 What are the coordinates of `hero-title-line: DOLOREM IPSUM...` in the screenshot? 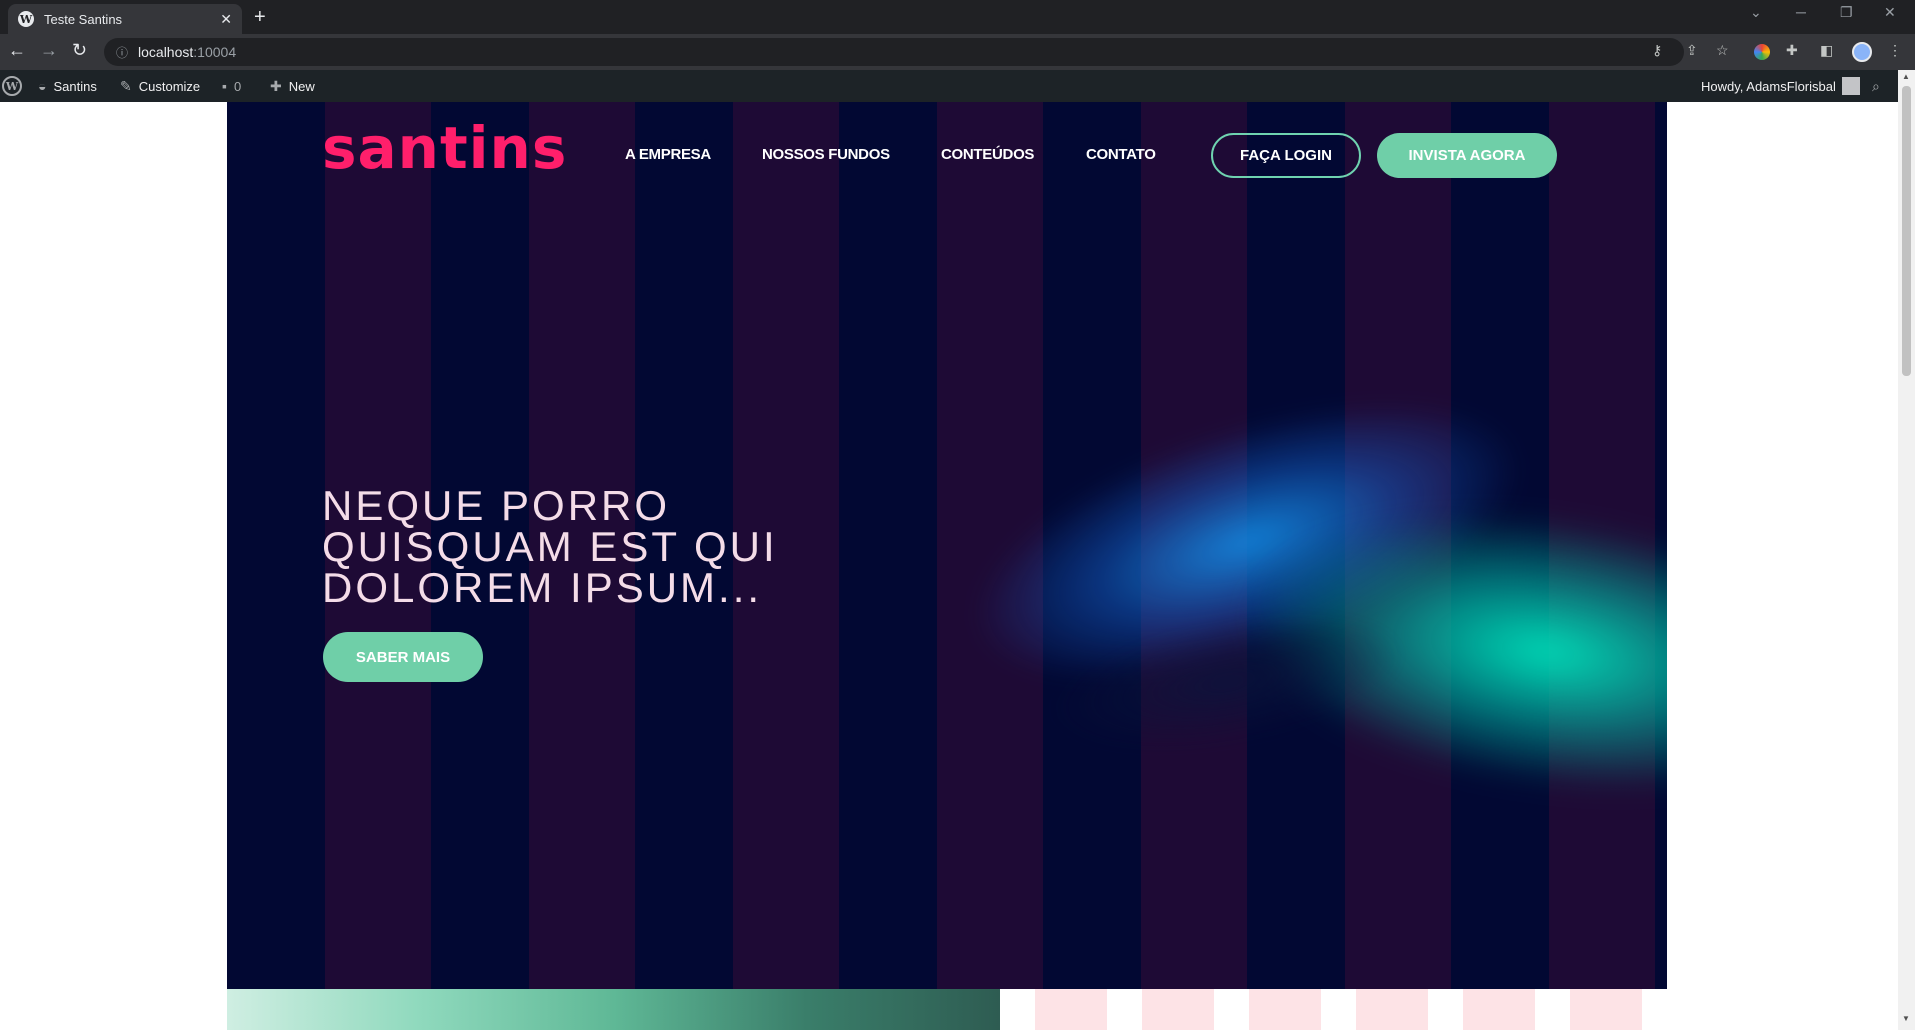 It's located at (542, 587).